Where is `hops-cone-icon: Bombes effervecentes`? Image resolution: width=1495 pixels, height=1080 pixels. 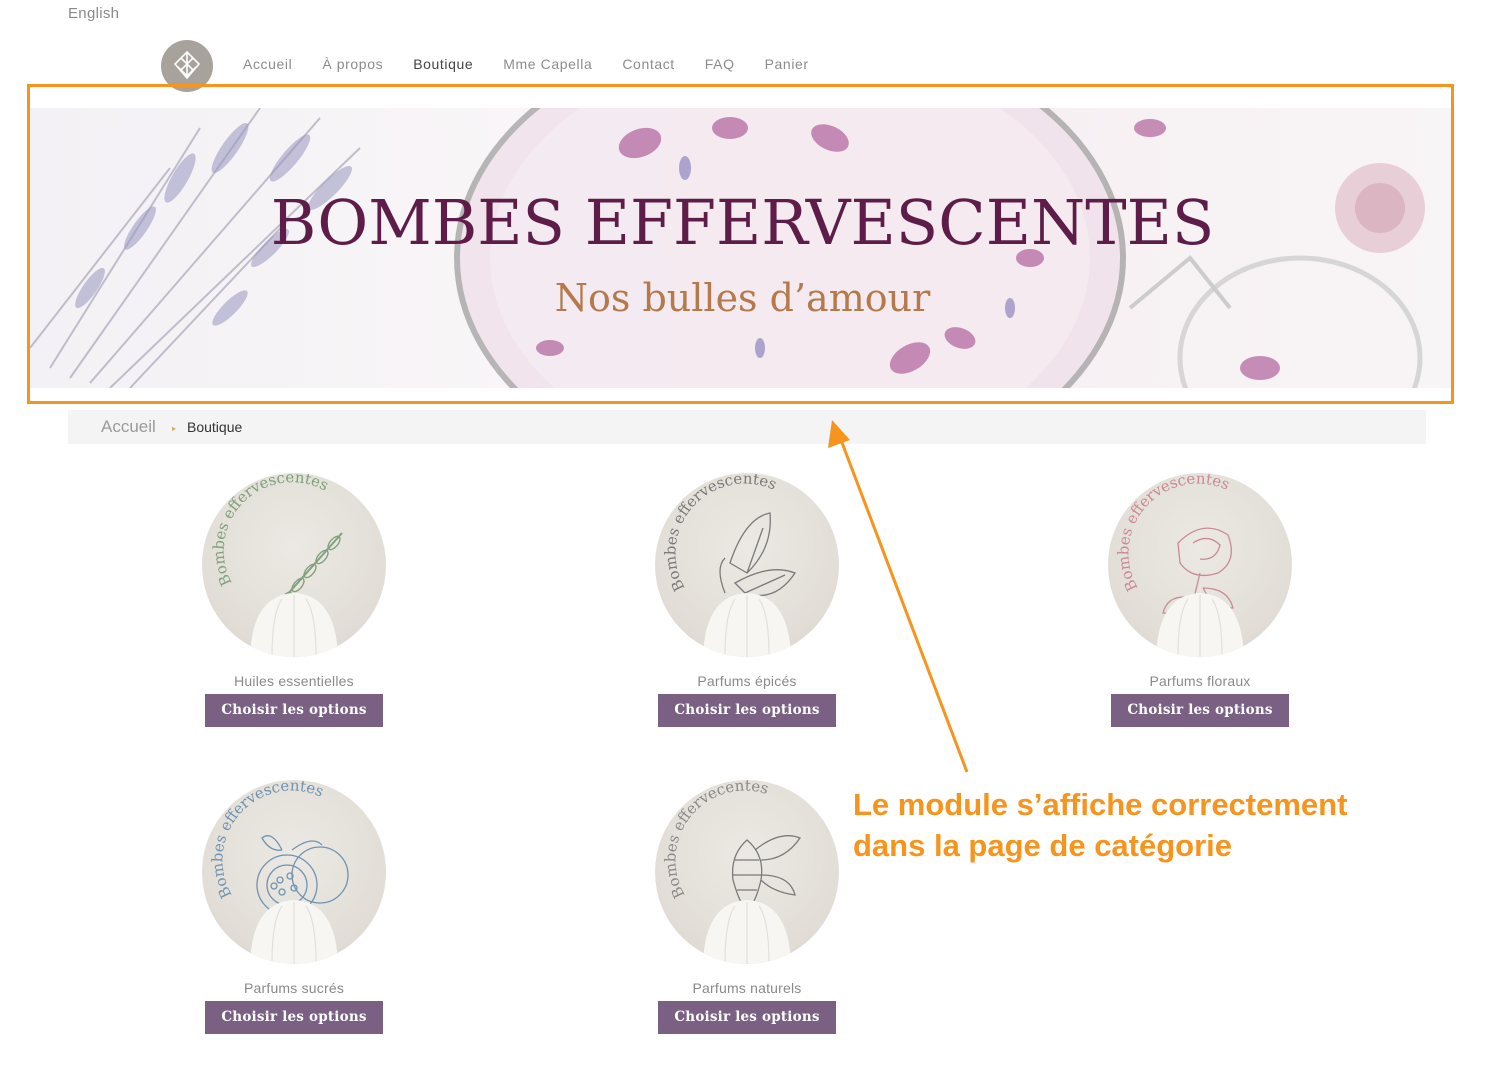
hops-cone-icon: Bombes effervecentes is located at coordinates (731, 872).